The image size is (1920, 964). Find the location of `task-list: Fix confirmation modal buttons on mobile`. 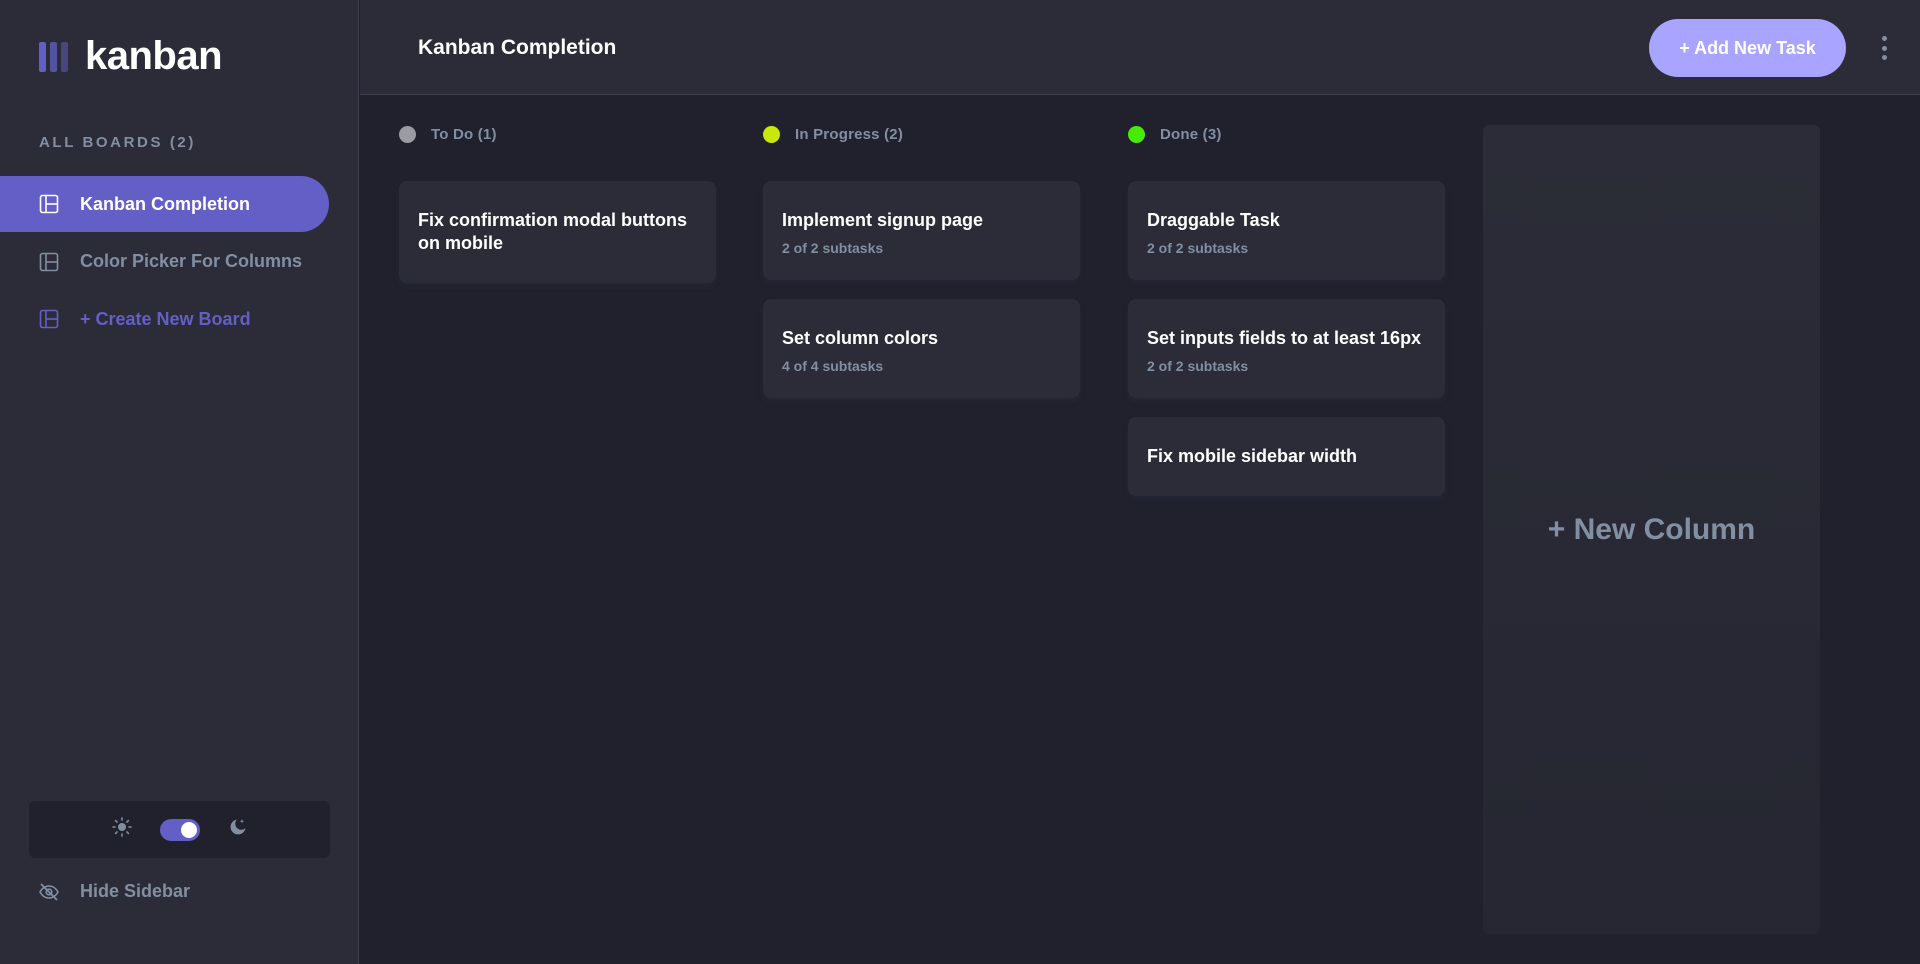

task-list: Fix confirmation modal buttons on mobile is located at coordinates (557, 232).